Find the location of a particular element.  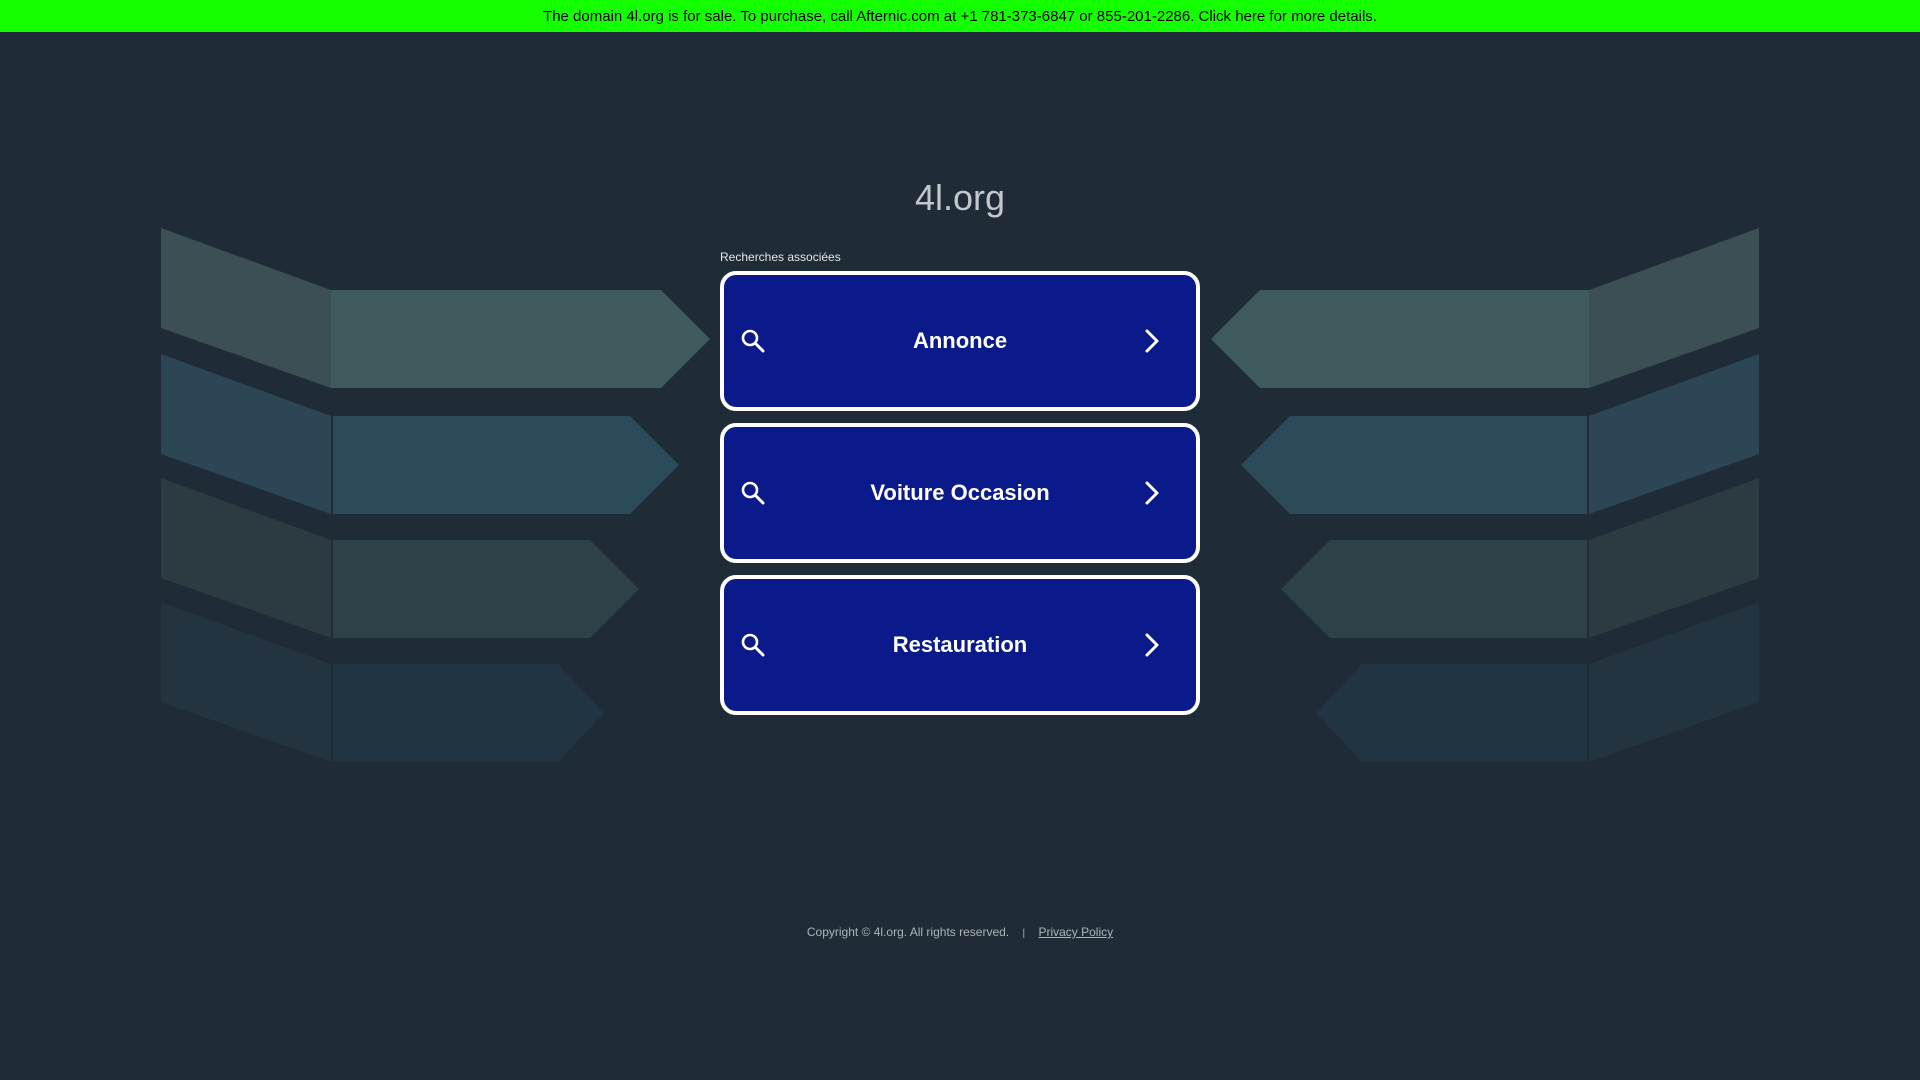

related-search-label: Annonce is located at coordinates (960, 340).